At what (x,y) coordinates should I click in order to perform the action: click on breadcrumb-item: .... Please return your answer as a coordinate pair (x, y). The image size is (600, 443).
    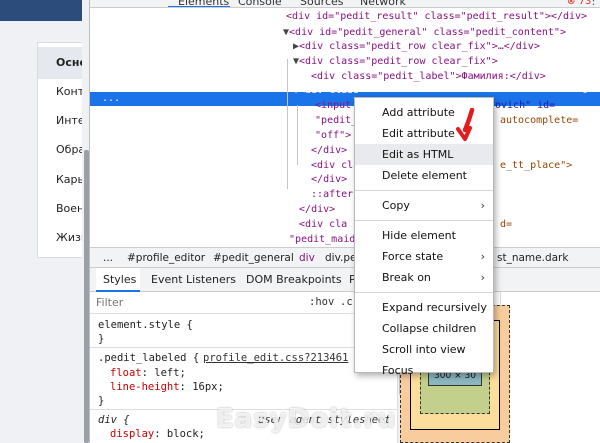
    Looking at the image, I should click on (108, 258).